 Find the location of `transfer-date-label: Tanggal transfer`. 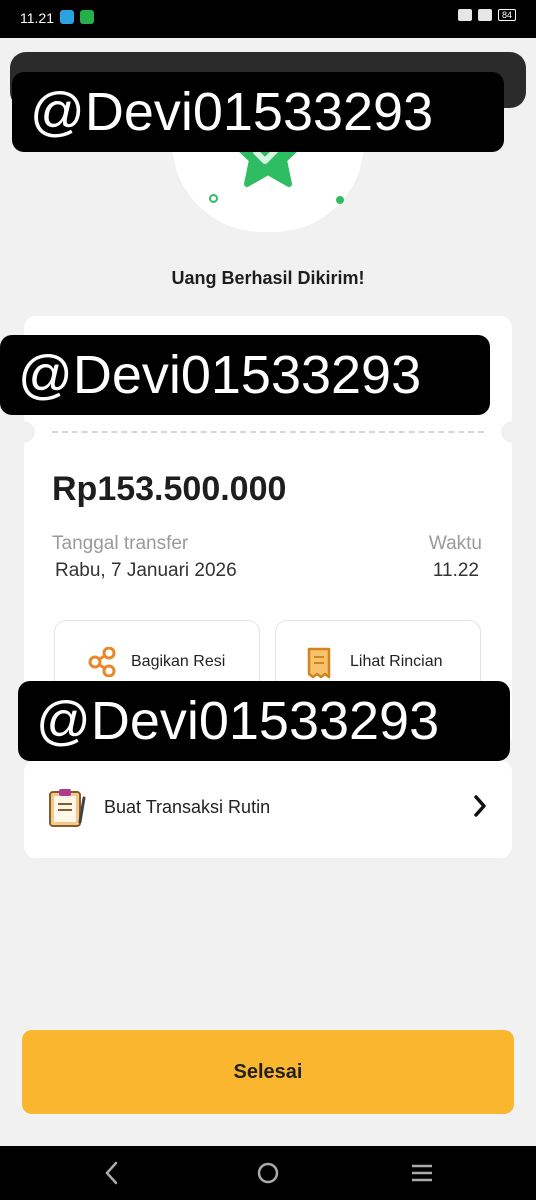

transfer-date-label: Tanggal transfer is located at coordinates (120, 543).